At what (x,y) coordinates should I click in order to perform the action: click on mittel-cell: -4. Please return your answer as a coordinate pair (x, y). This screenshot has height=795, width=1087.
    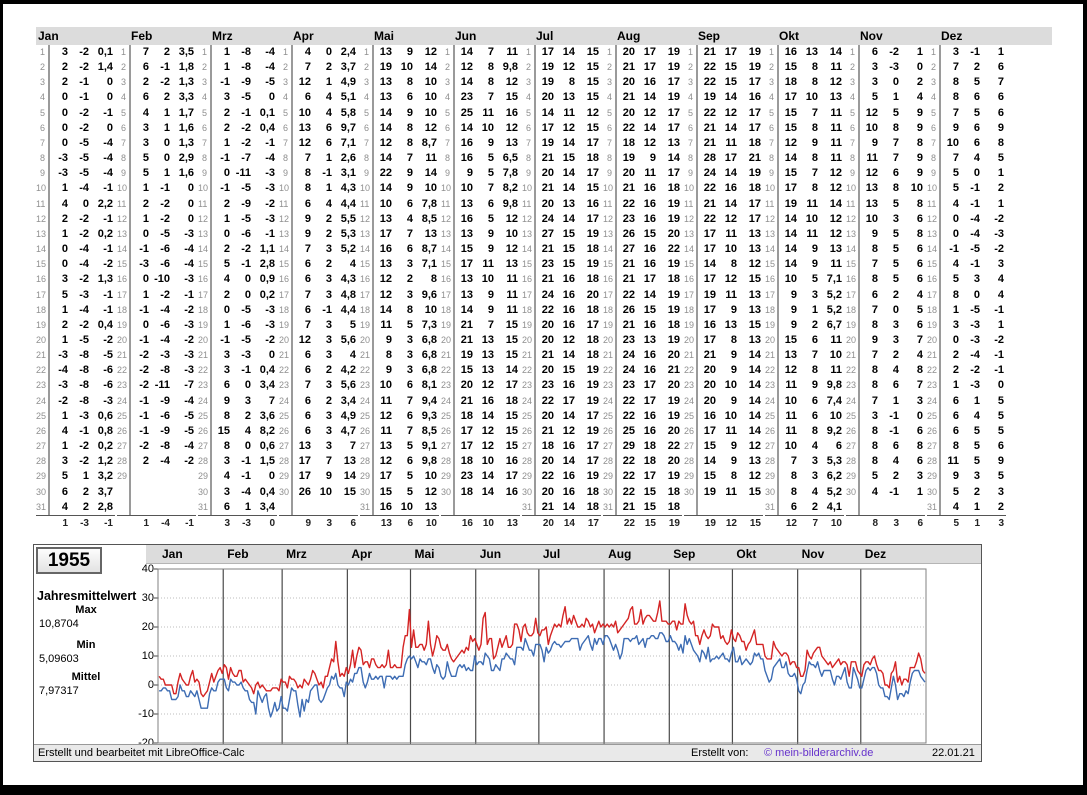
    Looking at the image, I should click on (189, 249).